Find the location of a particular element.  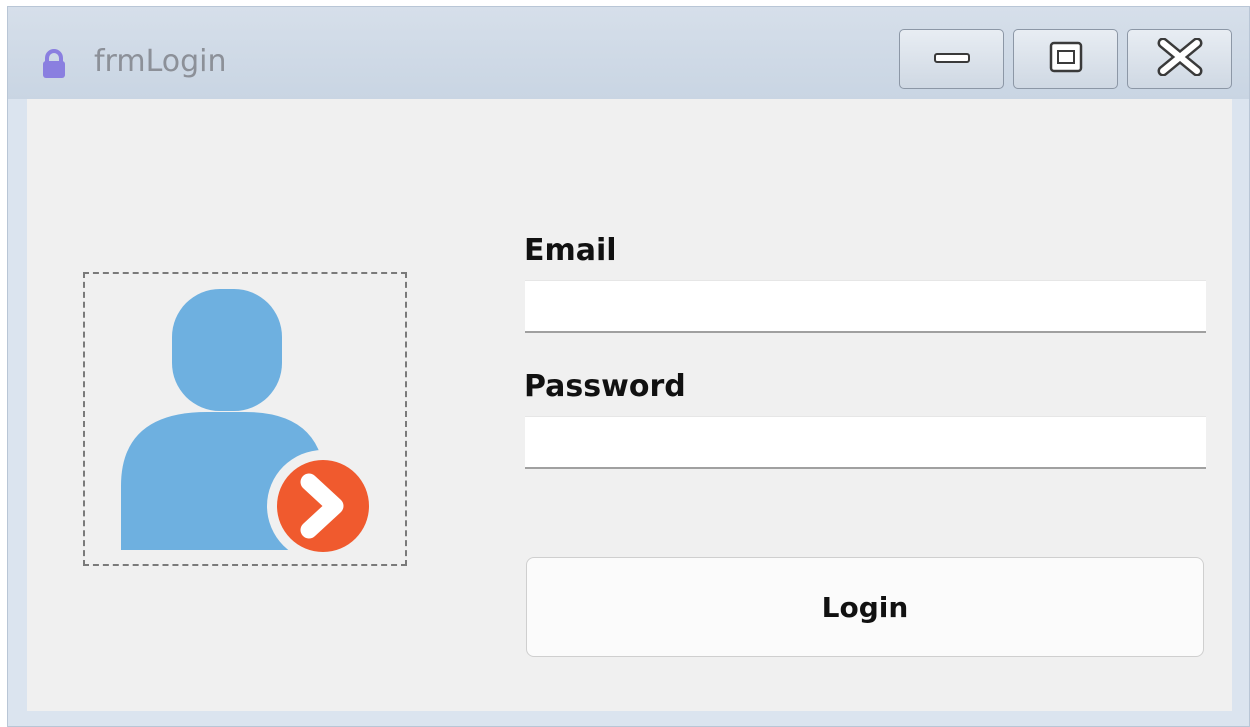

close-icon is located at coordinates (1180, 58).